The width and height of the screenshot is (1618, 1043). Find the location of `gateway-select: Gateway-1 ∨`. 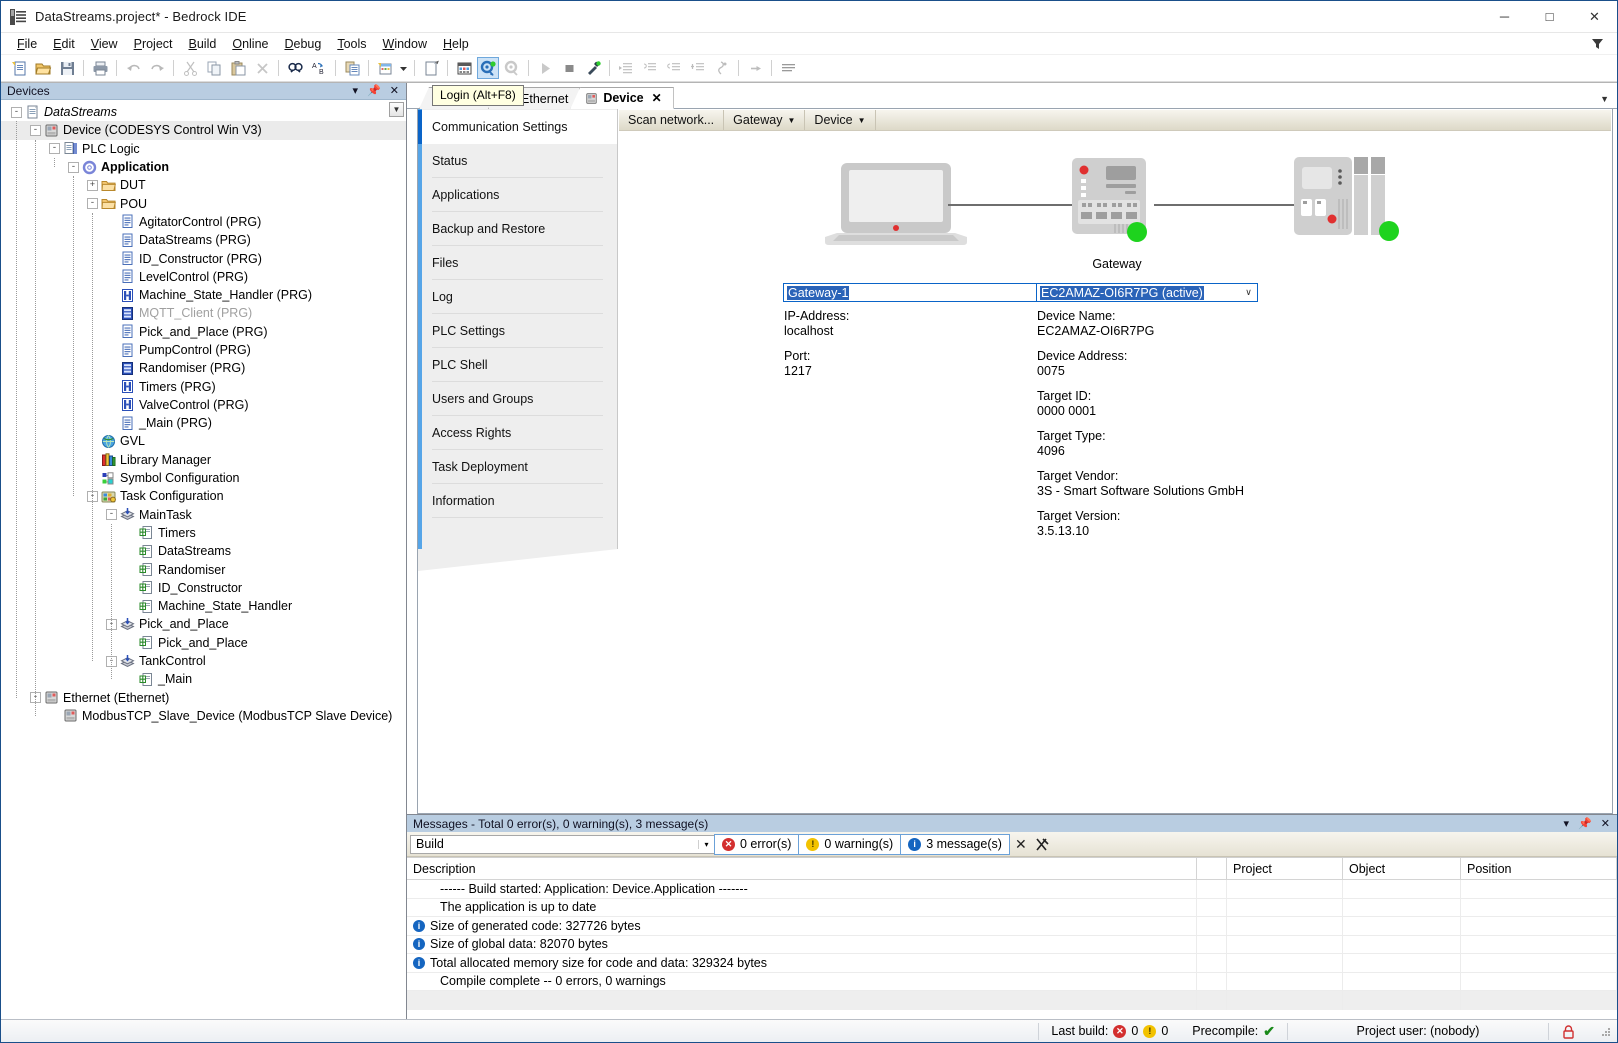

gateway-select: Gateway-1 ∨ is located at coordinates (918, 292).